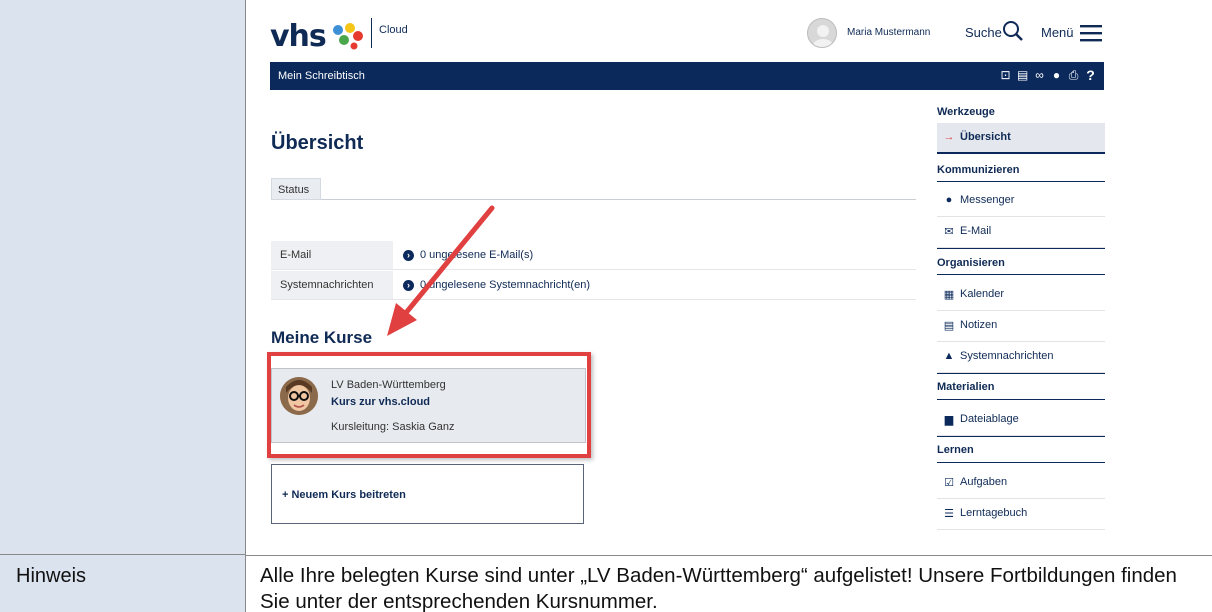 Image resolution: width=1212 pixels, height=612 pixels. Describe the element at coordinates (994, 513) in the screenshot. I see `sidebar-item-label: Lerntagebuch` at that location.